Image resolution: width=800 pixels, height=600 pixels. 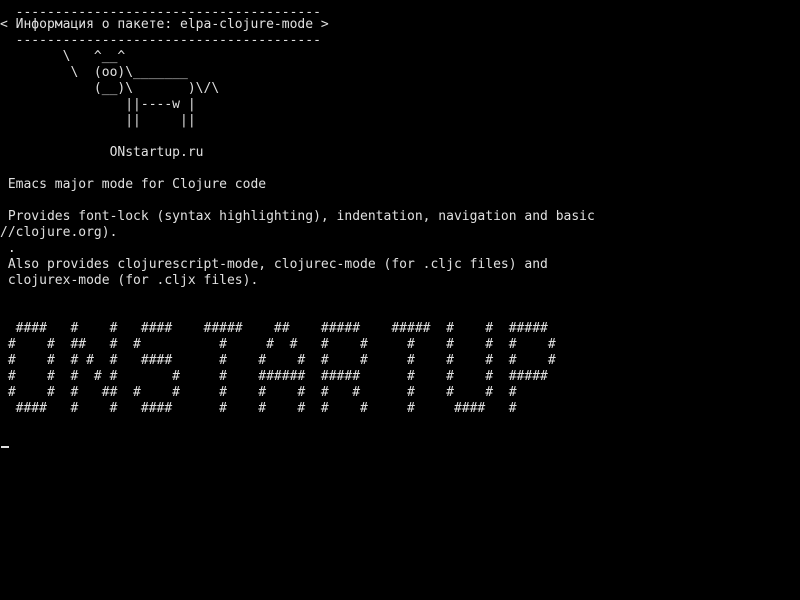 I want to click on banner-line: # # # ## # # # # # # # # # # #, so click(x=258, y=392).